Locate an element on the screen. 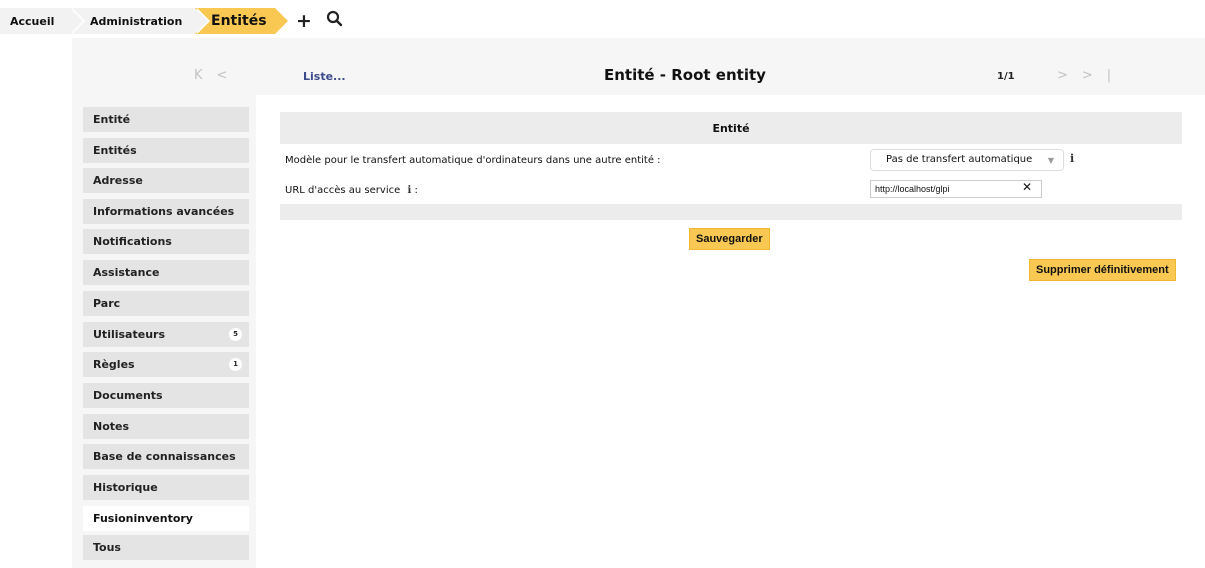  count-badge: 5 is located at coordinates (235, 334).